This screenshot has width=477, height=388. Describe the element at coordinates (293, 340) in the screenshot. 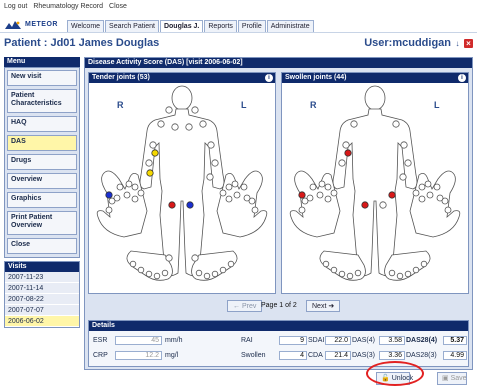

I see `rai-value: 9` at that location.